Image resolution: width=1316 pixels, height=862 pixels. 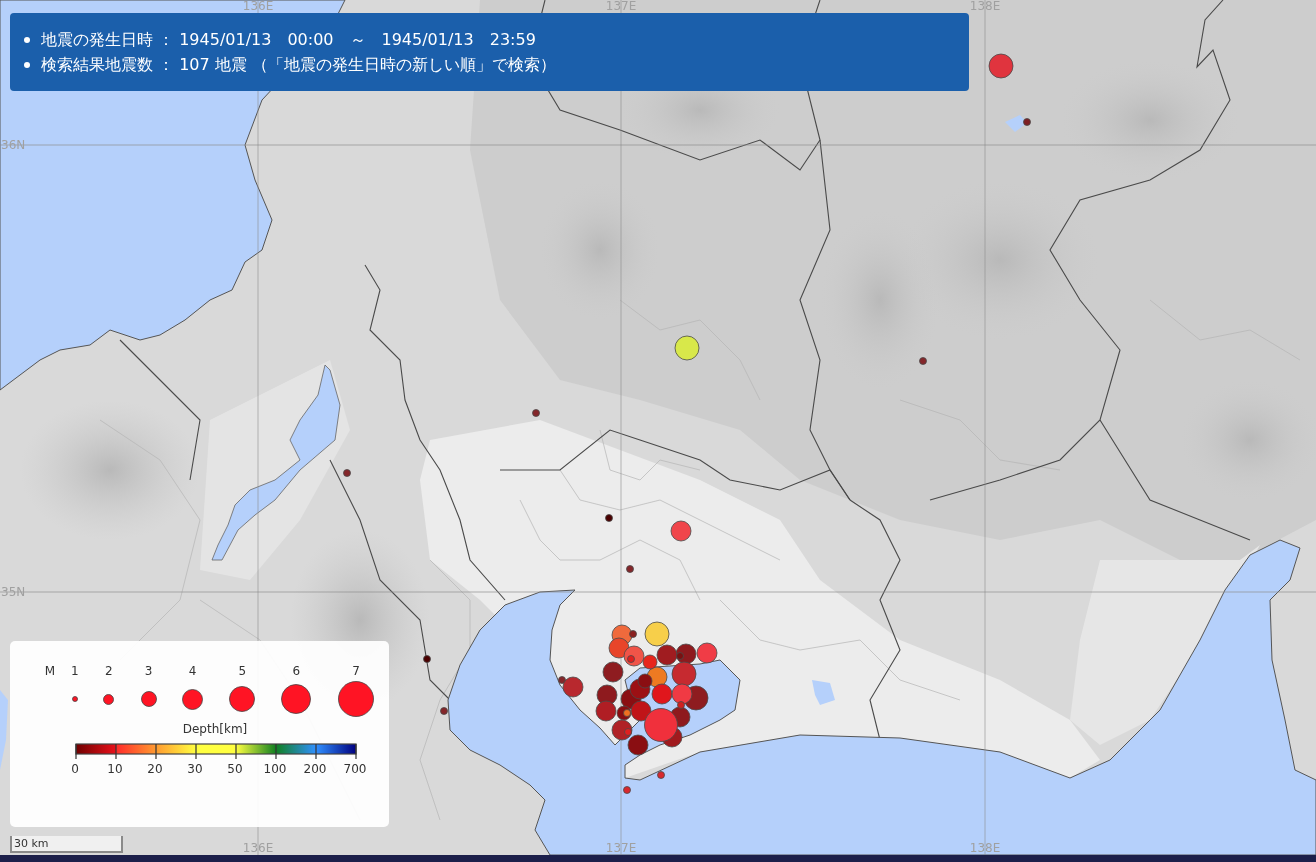 What do you see at coordinates (356, 671) in the screenshot?
I see `magnitude-label: 7` at bounding box center [356, 671].